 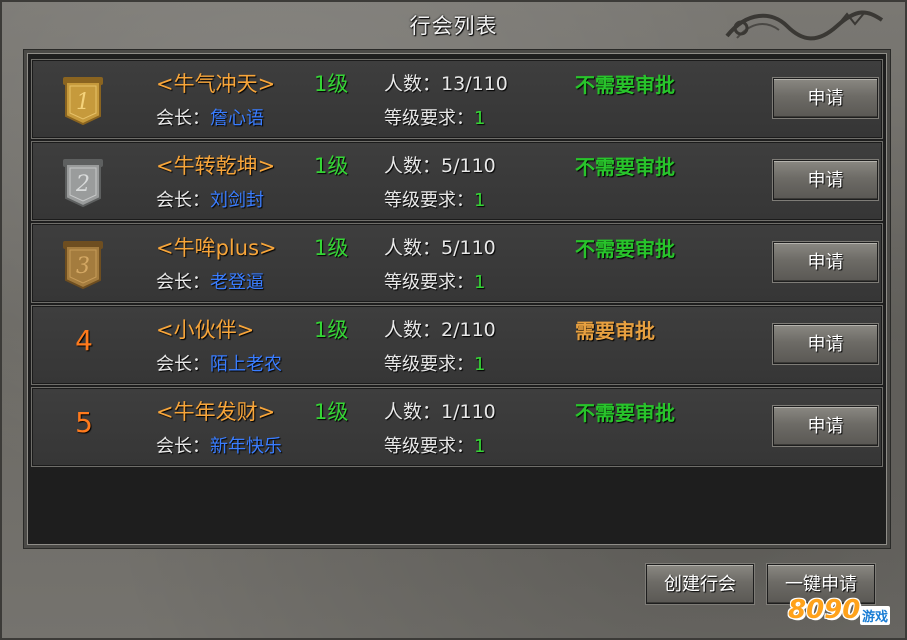 I want to click on guild-name: <牛哞plus>, so click(x=216, y=248).